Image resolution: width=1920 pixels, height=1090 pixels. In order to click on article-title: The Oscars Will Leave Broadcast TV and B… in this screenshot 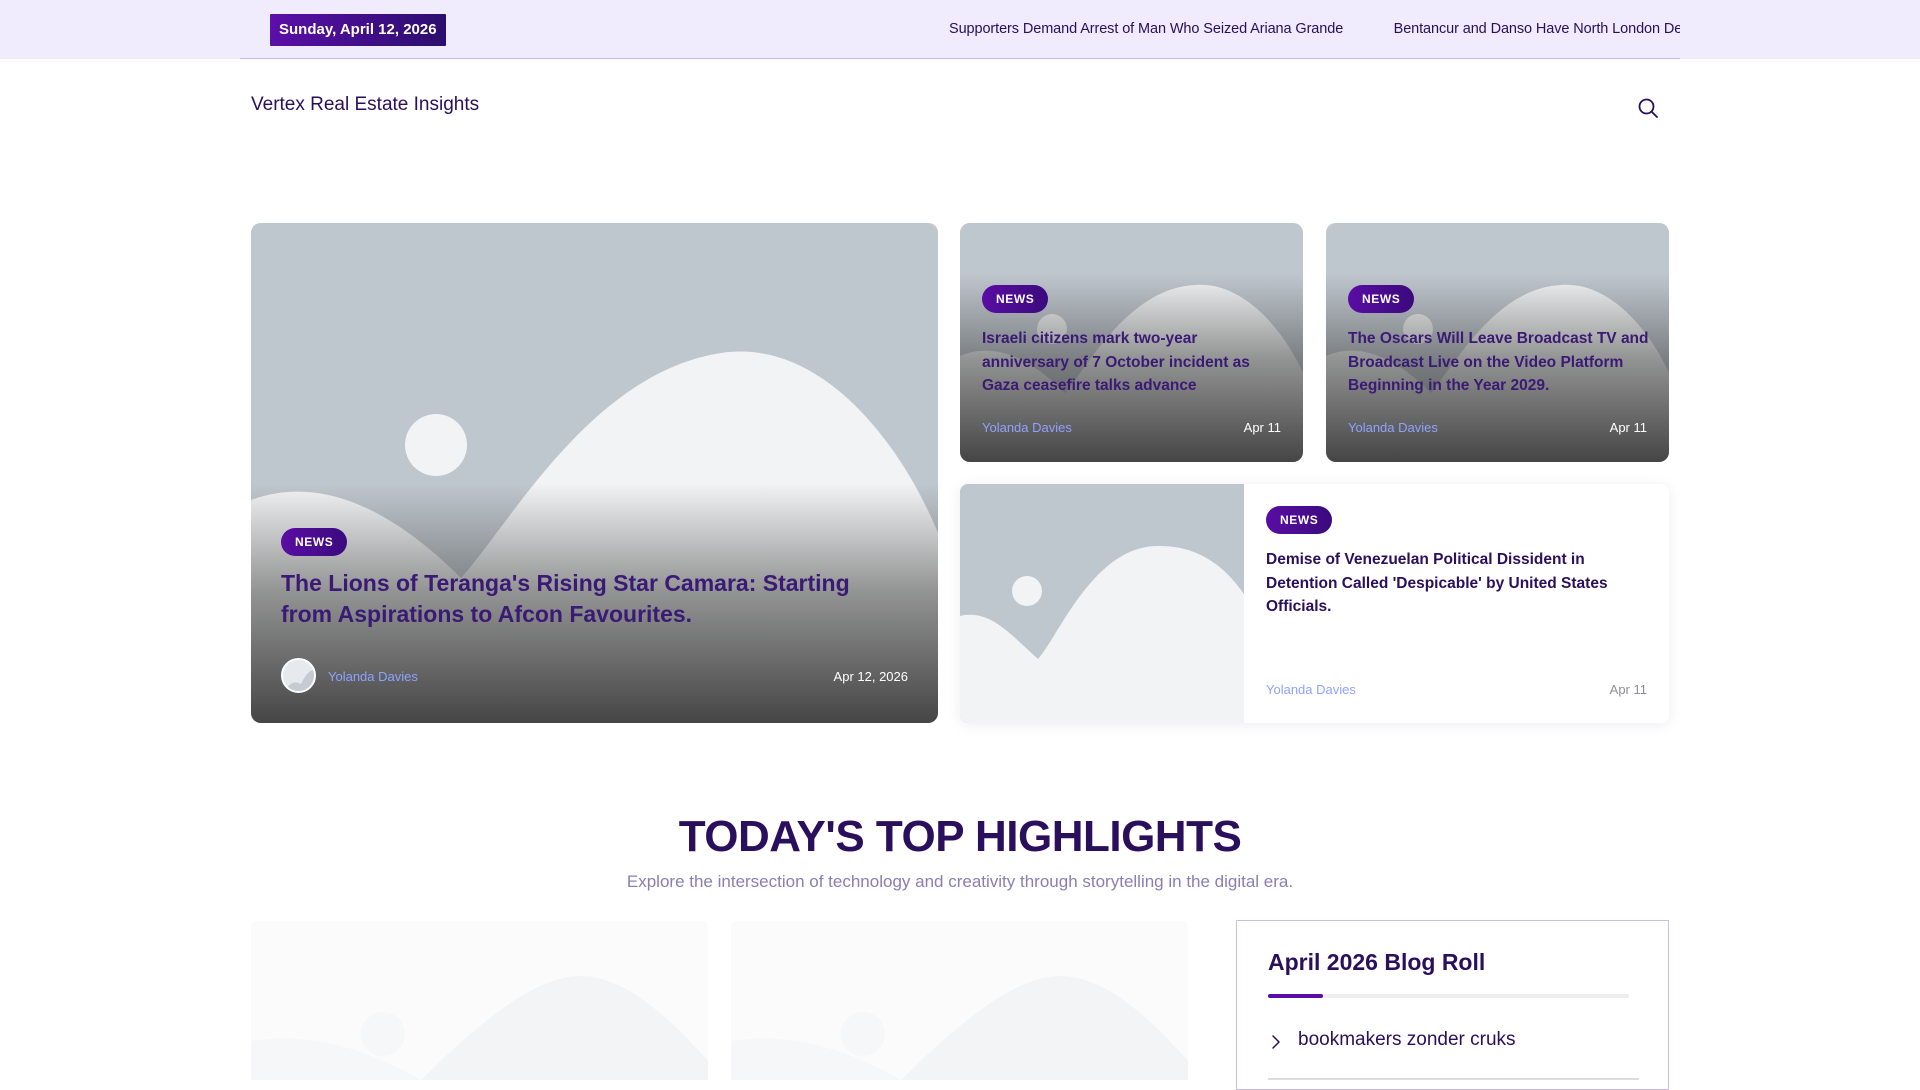, I will do `click(1500, 362)`.